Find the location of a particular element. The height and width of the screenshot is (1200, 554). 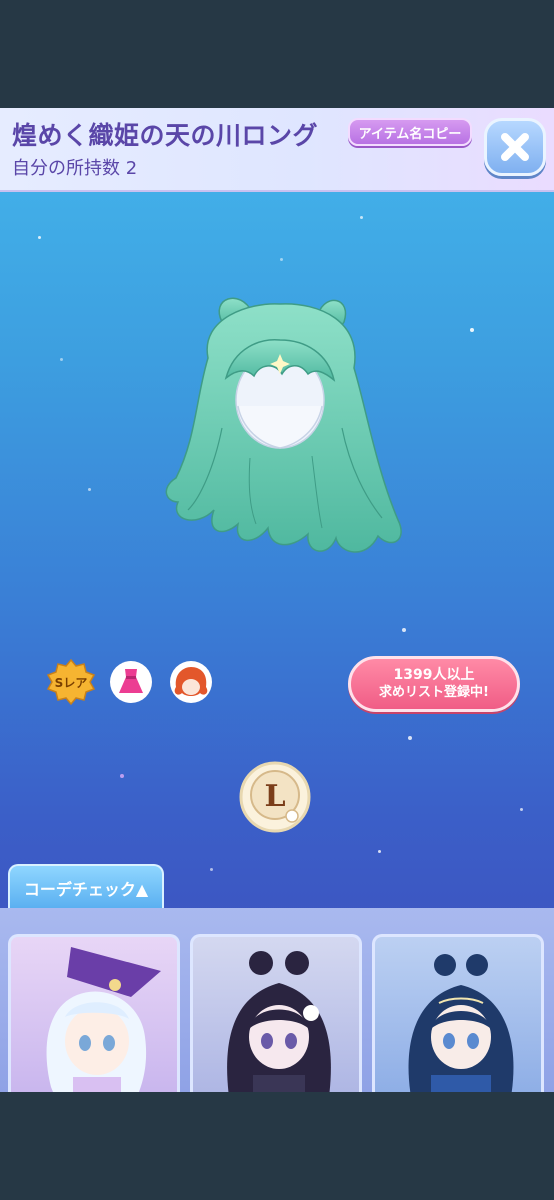

rarity-badge: Sレア is located at coordinates (71, 682).